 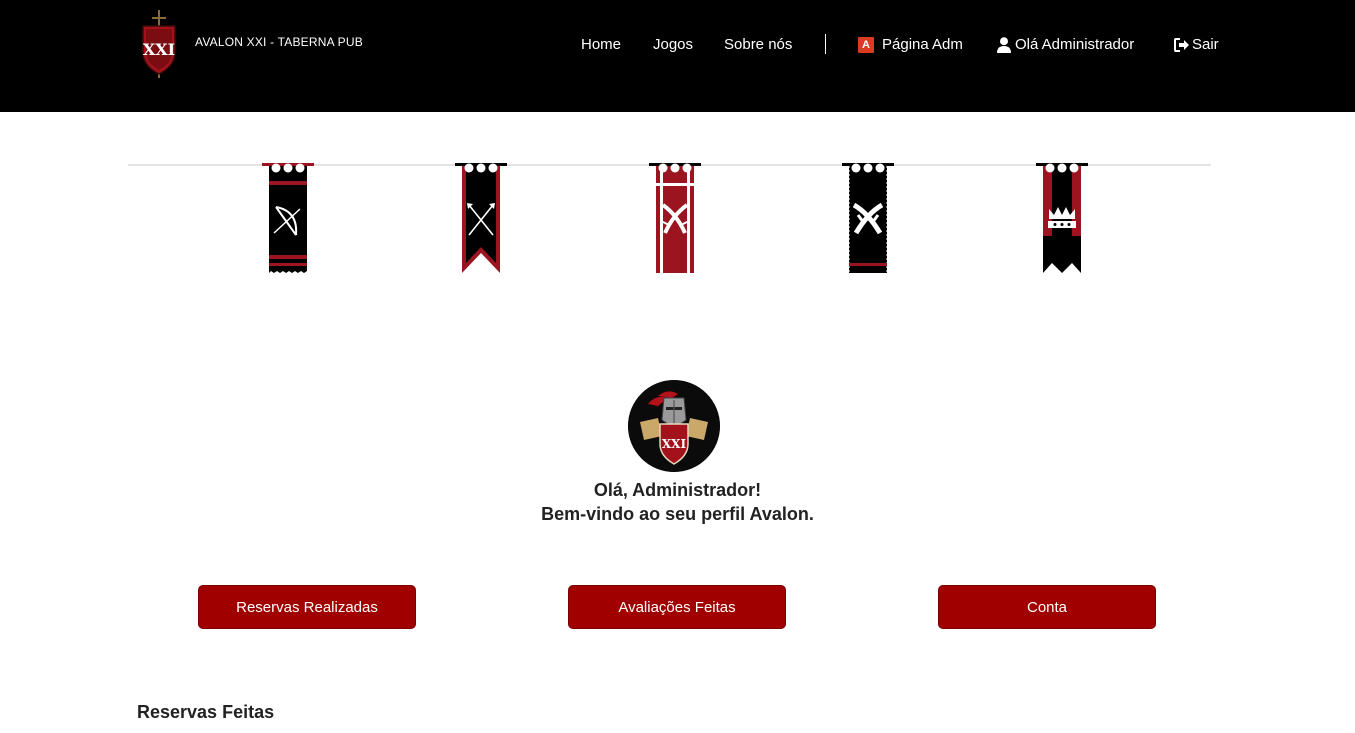 I want to click on profile-welcome-message: Bem-vindo ao seu perfil Avalon., so click(x=677, y=514).